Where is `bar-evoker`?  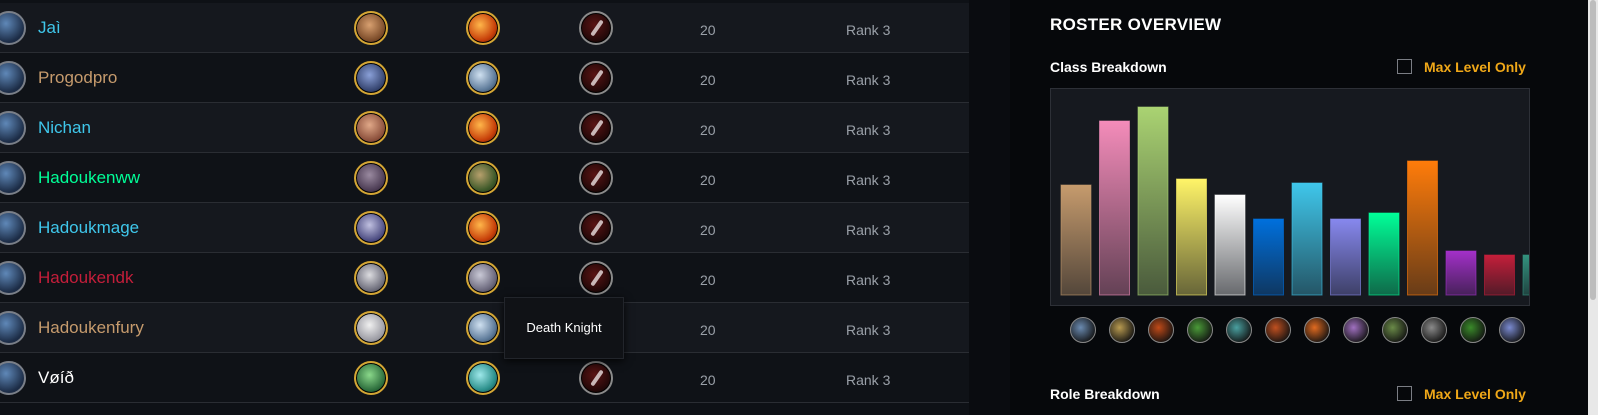
bar-evoker is located at coordinates (1525, 275).